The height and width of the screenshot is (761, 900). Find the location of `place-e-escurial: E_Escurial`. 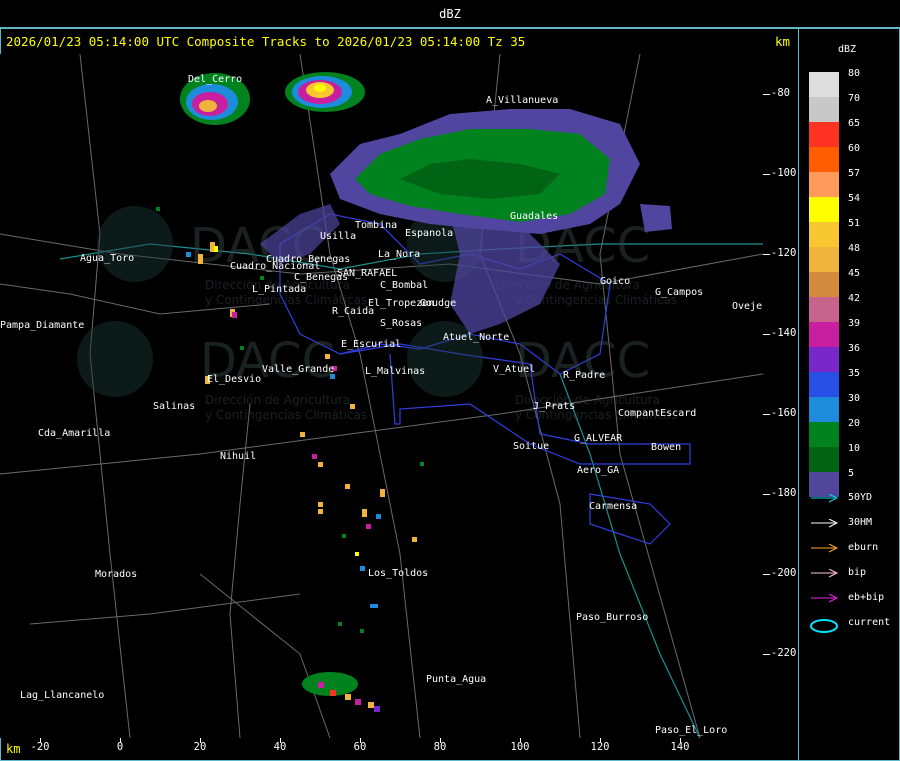

place-e-escurial: E_Escurial is located at coordinates (371, 344).